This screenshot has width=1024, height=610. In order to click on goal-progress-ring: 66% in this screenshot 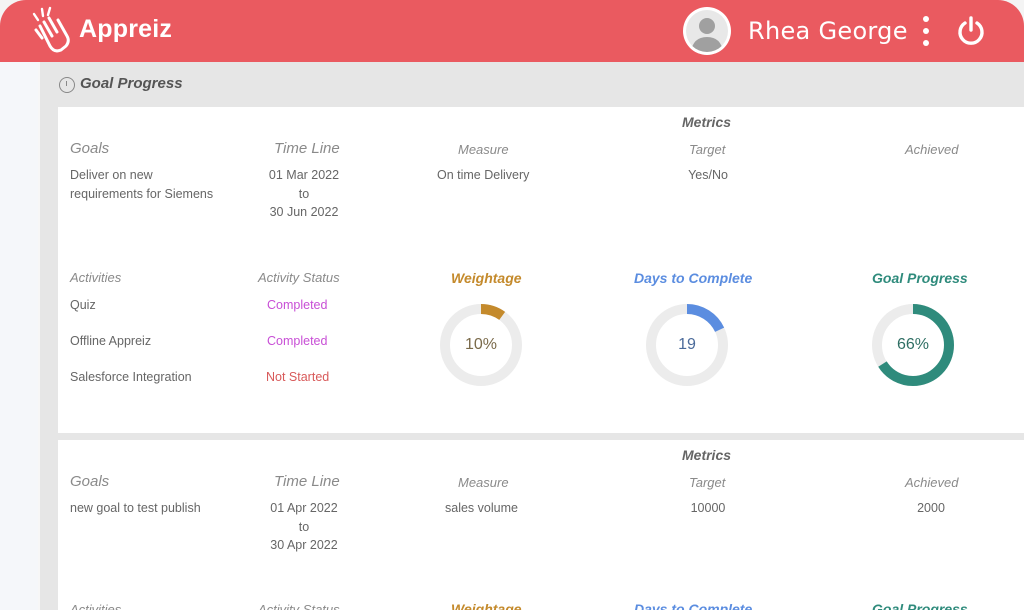, I will do `click(913, 345)`.